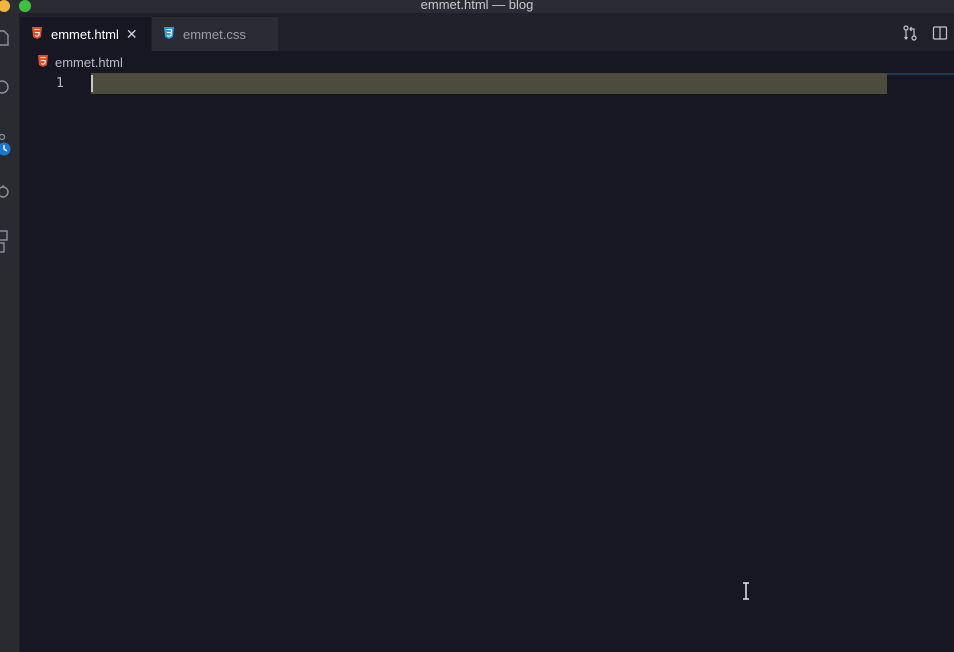 The height and width of the screenshot is (652, 954). I want to click on tab-label: emmet.html, so click(85, 34).